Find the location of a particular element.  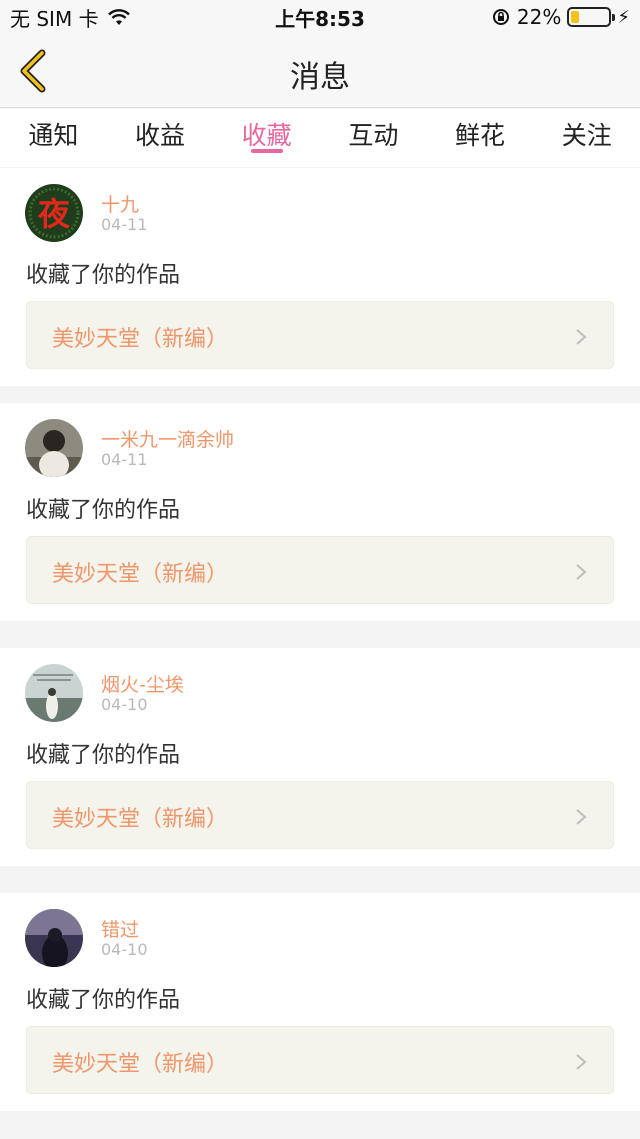

tab-follow: 关注 is located at coordinates (586, 138).